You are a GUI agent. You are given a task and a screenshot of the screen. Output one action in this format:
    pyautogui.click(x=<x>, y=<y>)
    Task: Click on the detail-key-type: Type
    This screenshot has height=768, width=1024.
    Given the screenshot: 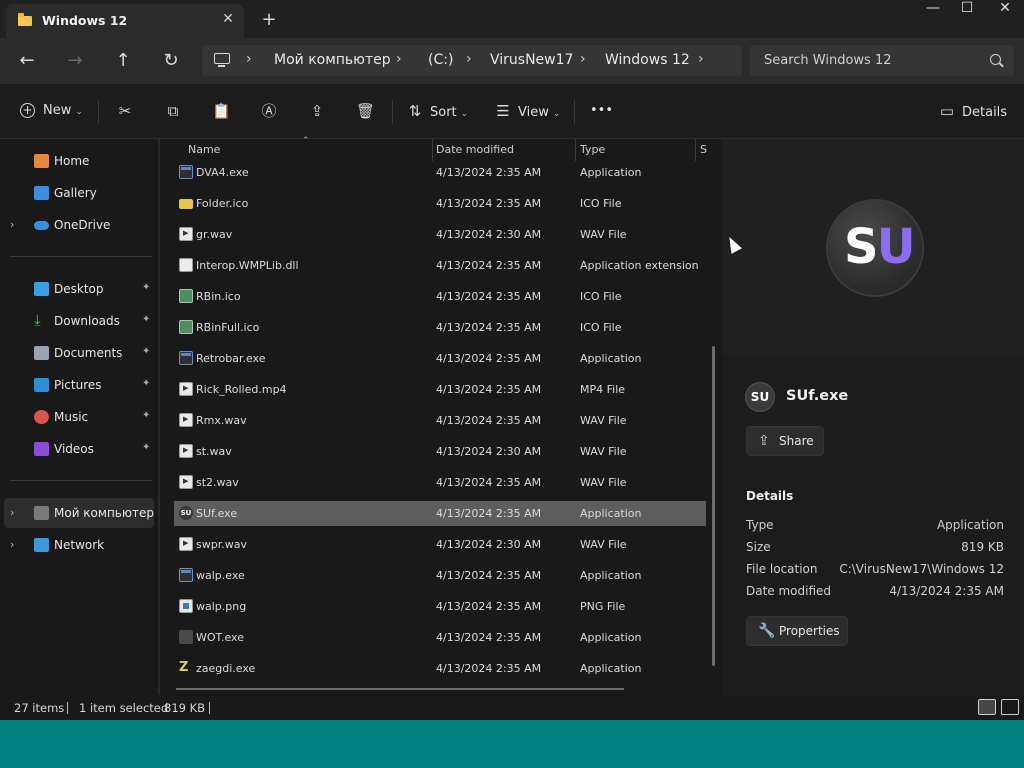 What is the action you would take?
    pyautogui.click(x=760, y=525)
    